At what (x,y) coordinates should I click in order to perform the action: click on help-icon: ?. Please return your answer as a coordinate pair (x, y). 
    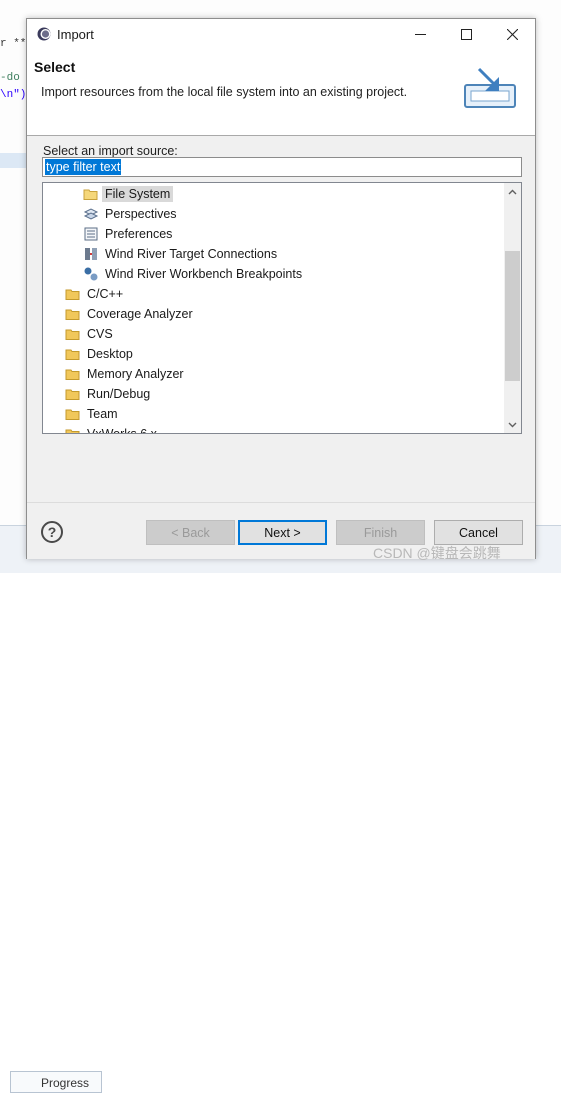
    Looking at the image, I should click on (52, 532).